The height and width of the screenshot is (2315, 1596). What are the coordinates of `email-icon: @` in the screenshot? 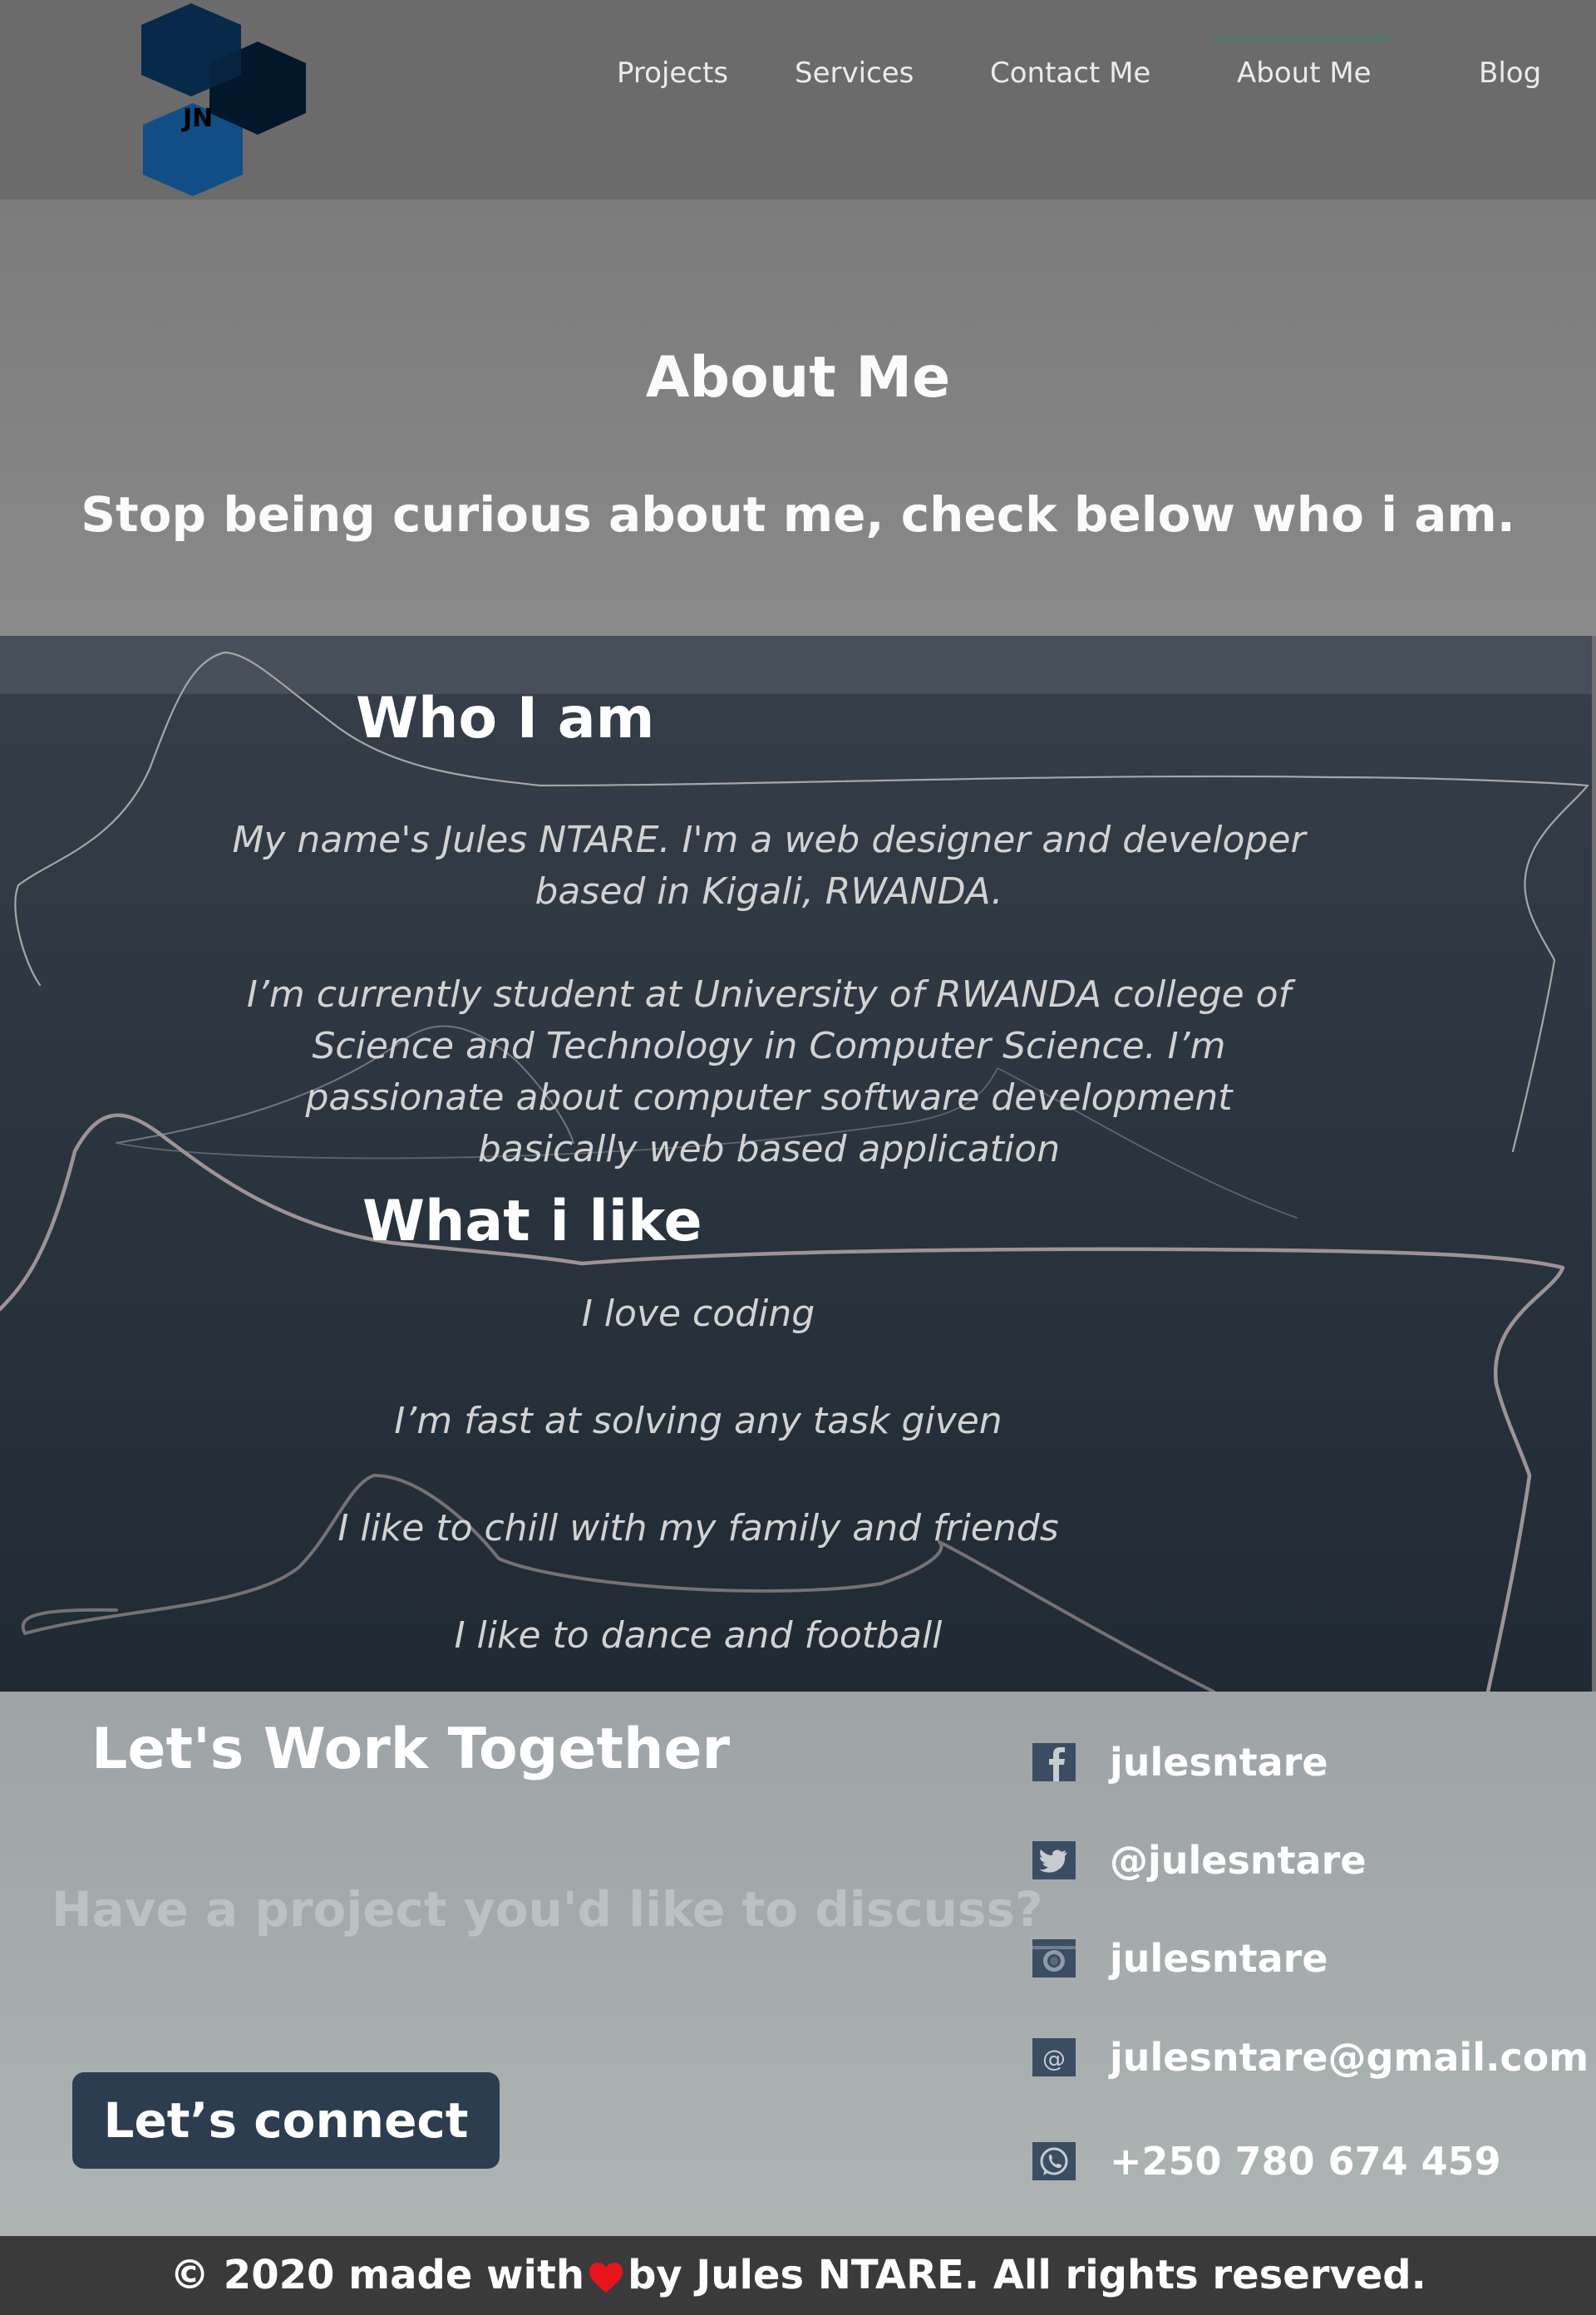 It's located at (1054, 2057).